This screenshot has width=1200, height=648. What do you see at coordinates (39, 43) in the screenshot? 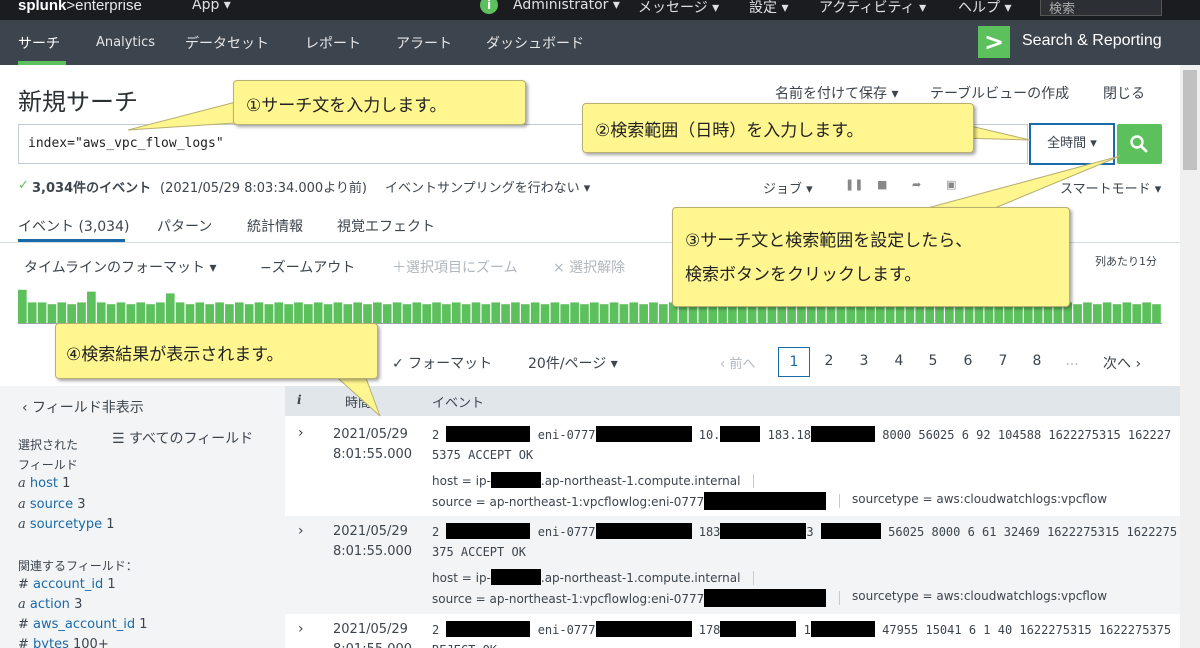
I see `nav-search: サーチ` at bounding box center [39, 43].